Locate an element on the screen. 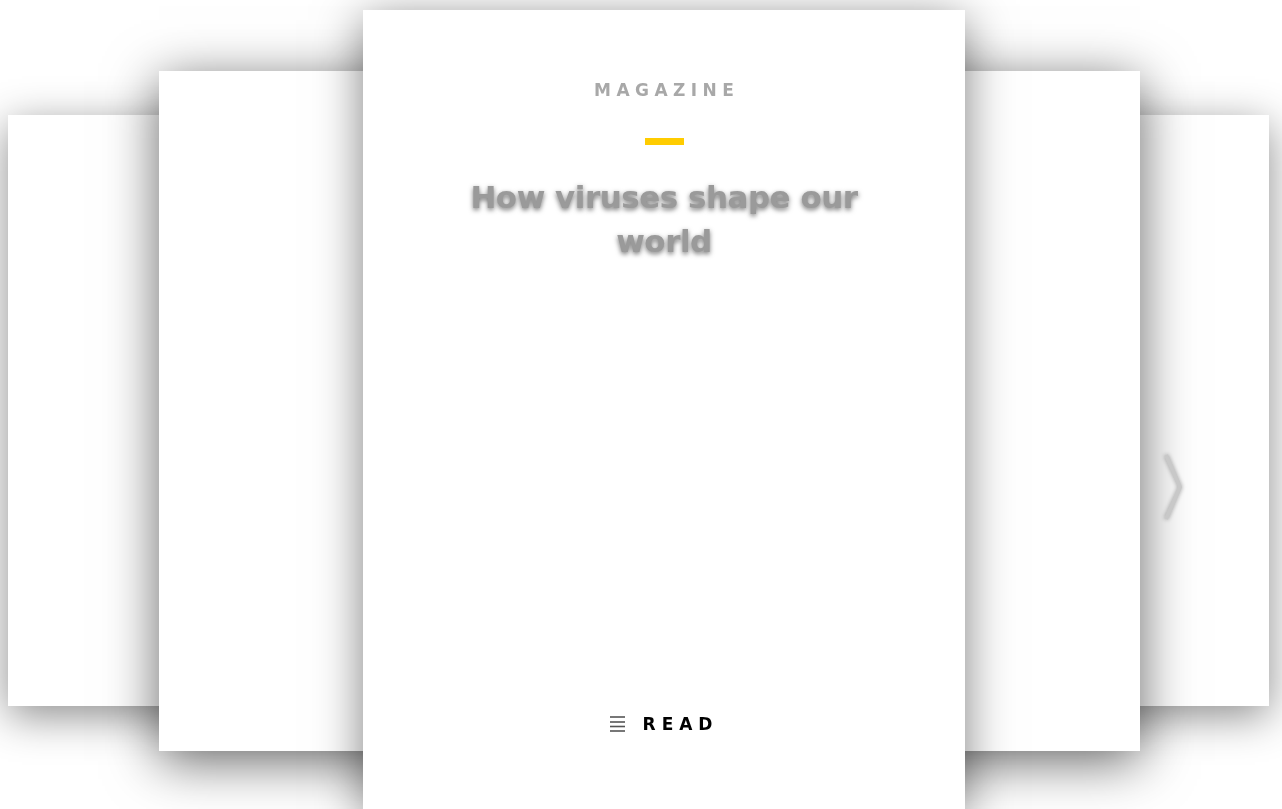 The width and height of the screenshot is (1282, 809). category-label: MAGAZINE is located at coordinates (667, 90).